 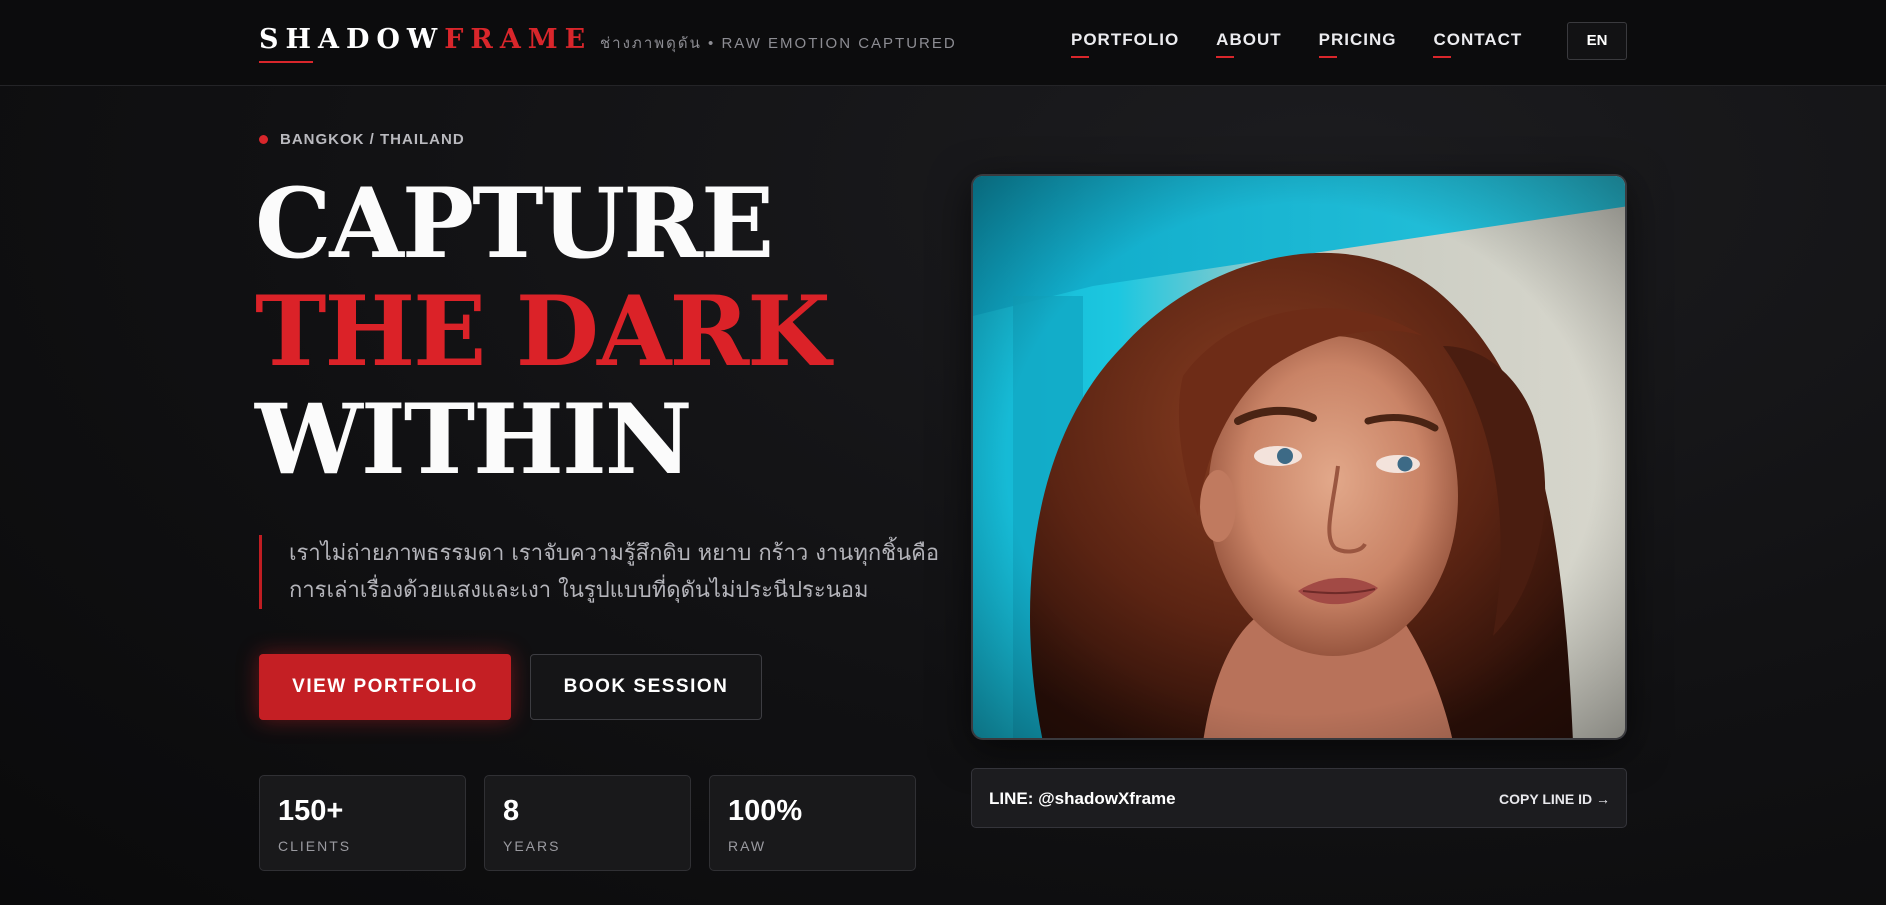 What do you see at coordinates (812, 823) in the screenshot?
I see `stat-card-raw: 100% RAW` at bounding box center [812, 823].